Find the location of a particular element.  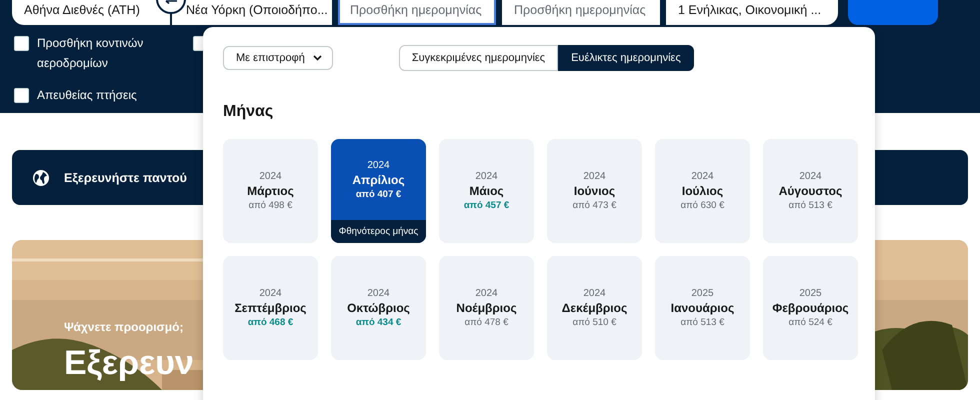

month-card: 2024 Μάιος από 457 € is located at coordinates (486, 191).